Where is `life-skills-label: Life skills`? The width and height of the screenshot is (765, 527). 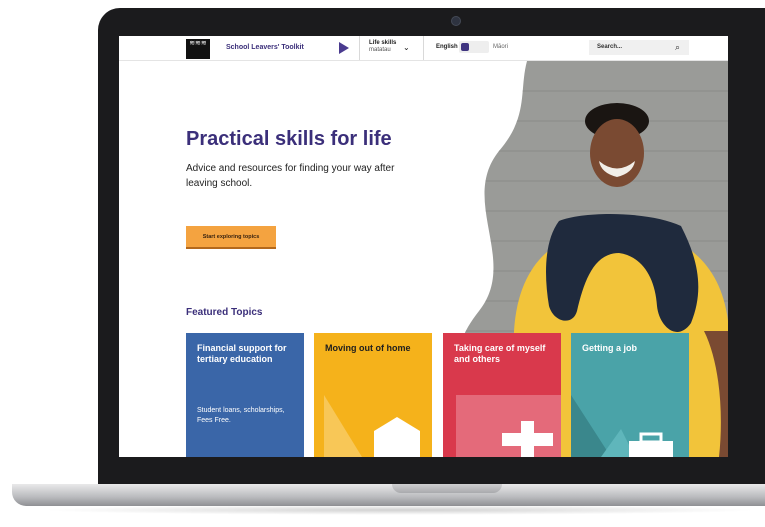 life-skills-label: Life skills is located at coordinates (383, 43).